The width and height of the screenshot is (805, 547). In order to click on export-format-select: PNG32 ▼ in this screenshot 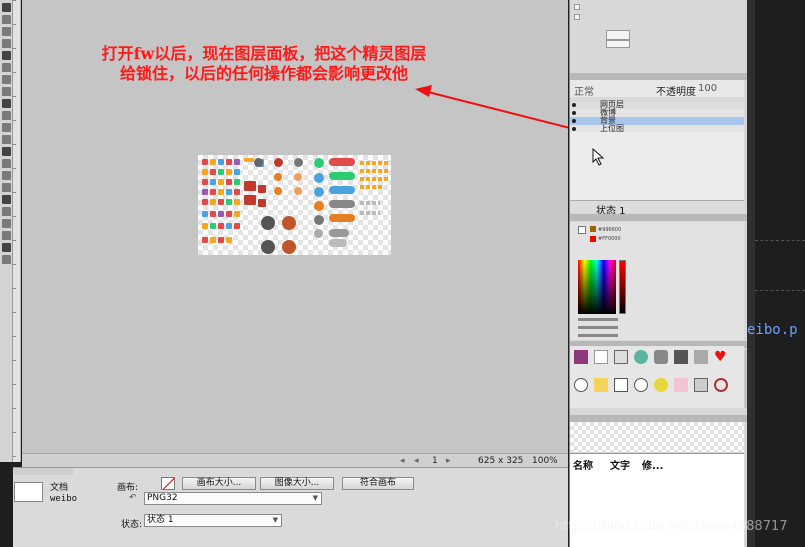, I will do `click(233, 498)`.